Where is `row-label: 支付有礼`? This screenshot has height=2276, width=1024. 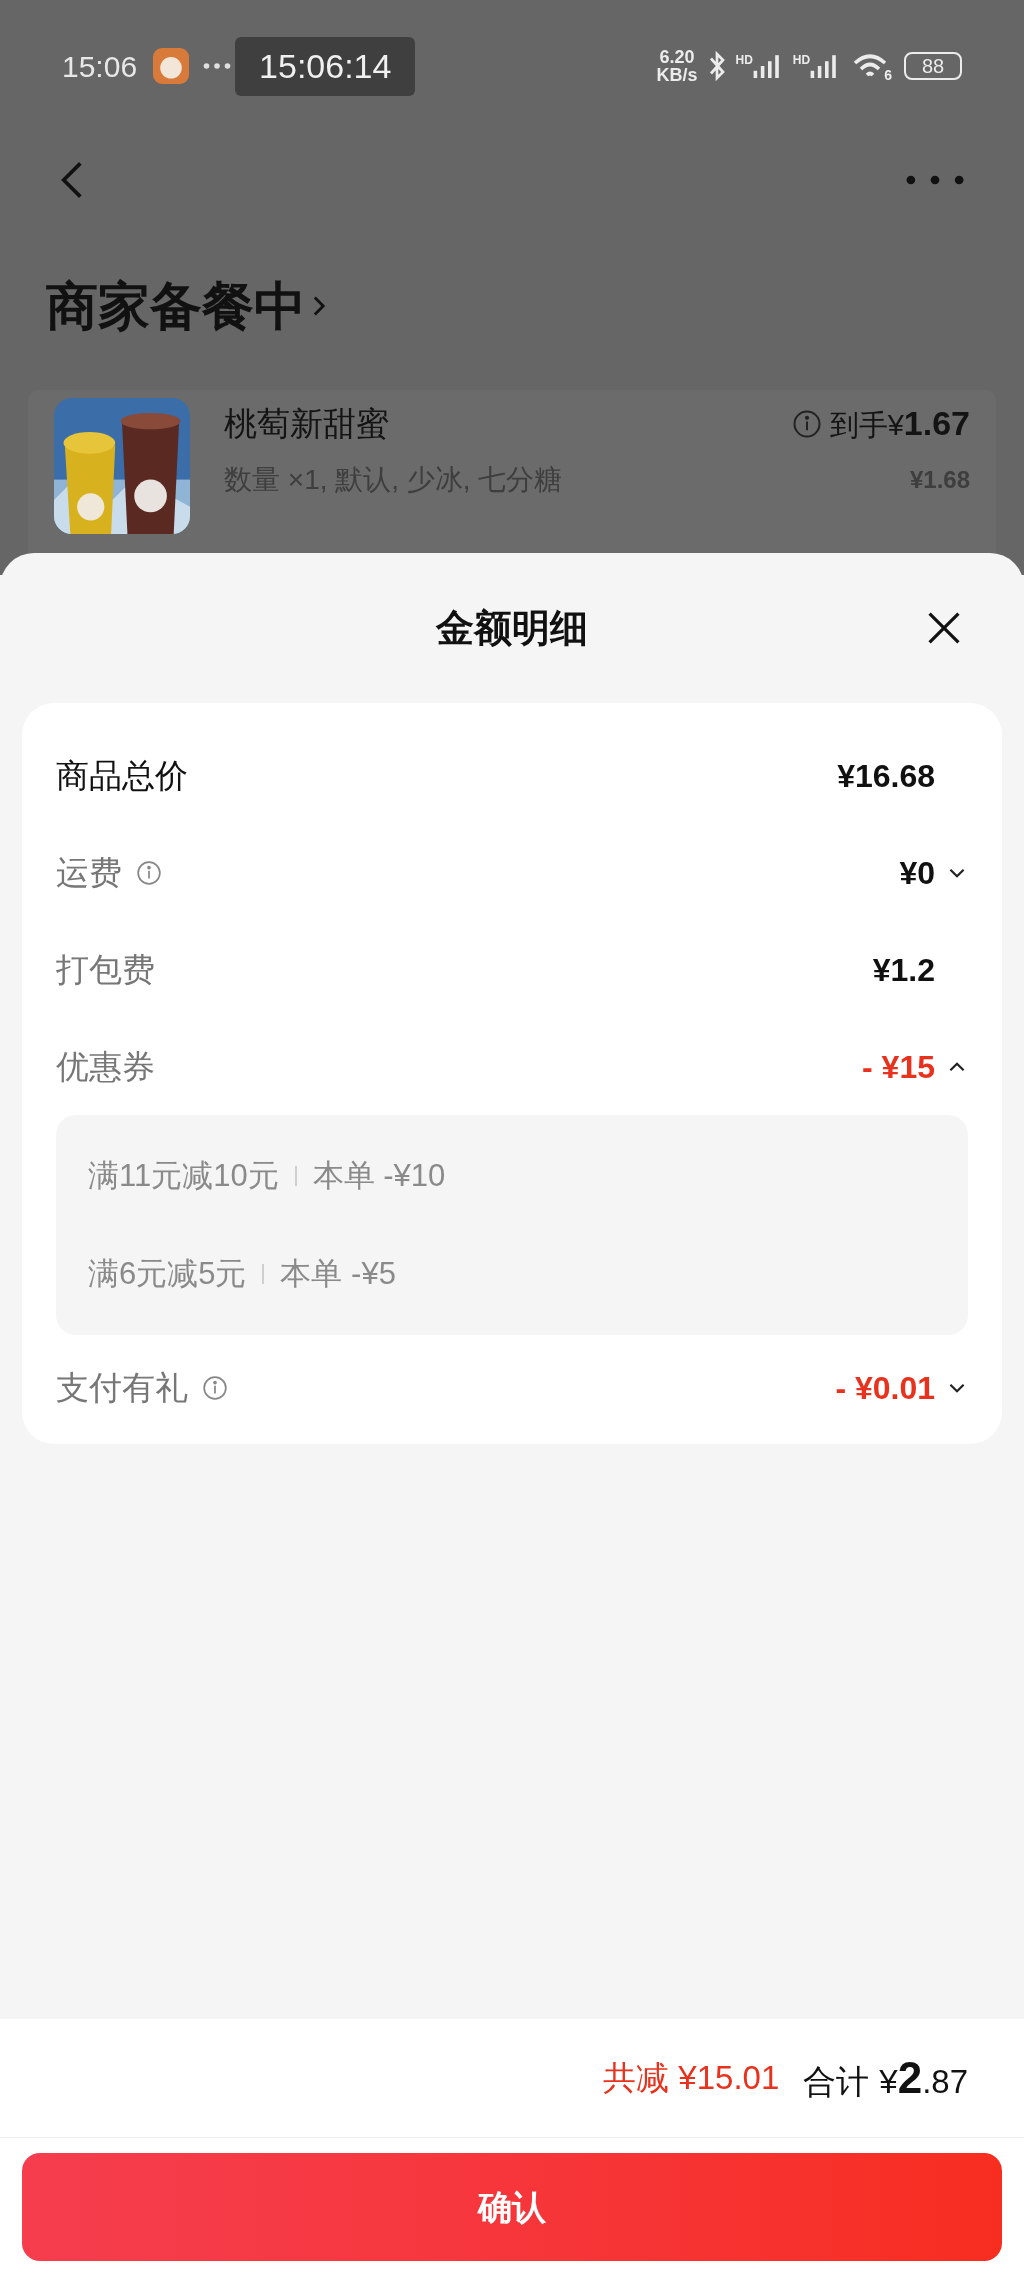 row-label: 支付有礼 is located at coordinates (122, 1387).